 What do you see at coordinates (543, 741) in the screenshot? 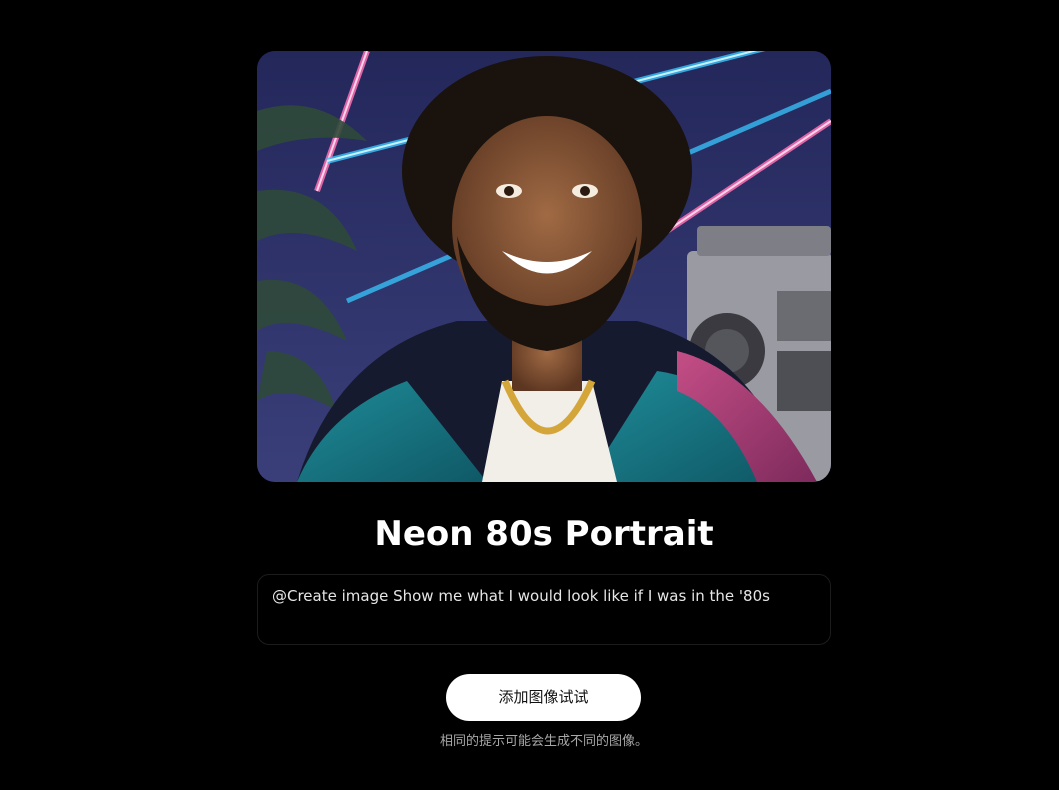
I see `disclaimer-text: 相同的提示可能会生成不同的图像。` at bounding box center [543, 741].